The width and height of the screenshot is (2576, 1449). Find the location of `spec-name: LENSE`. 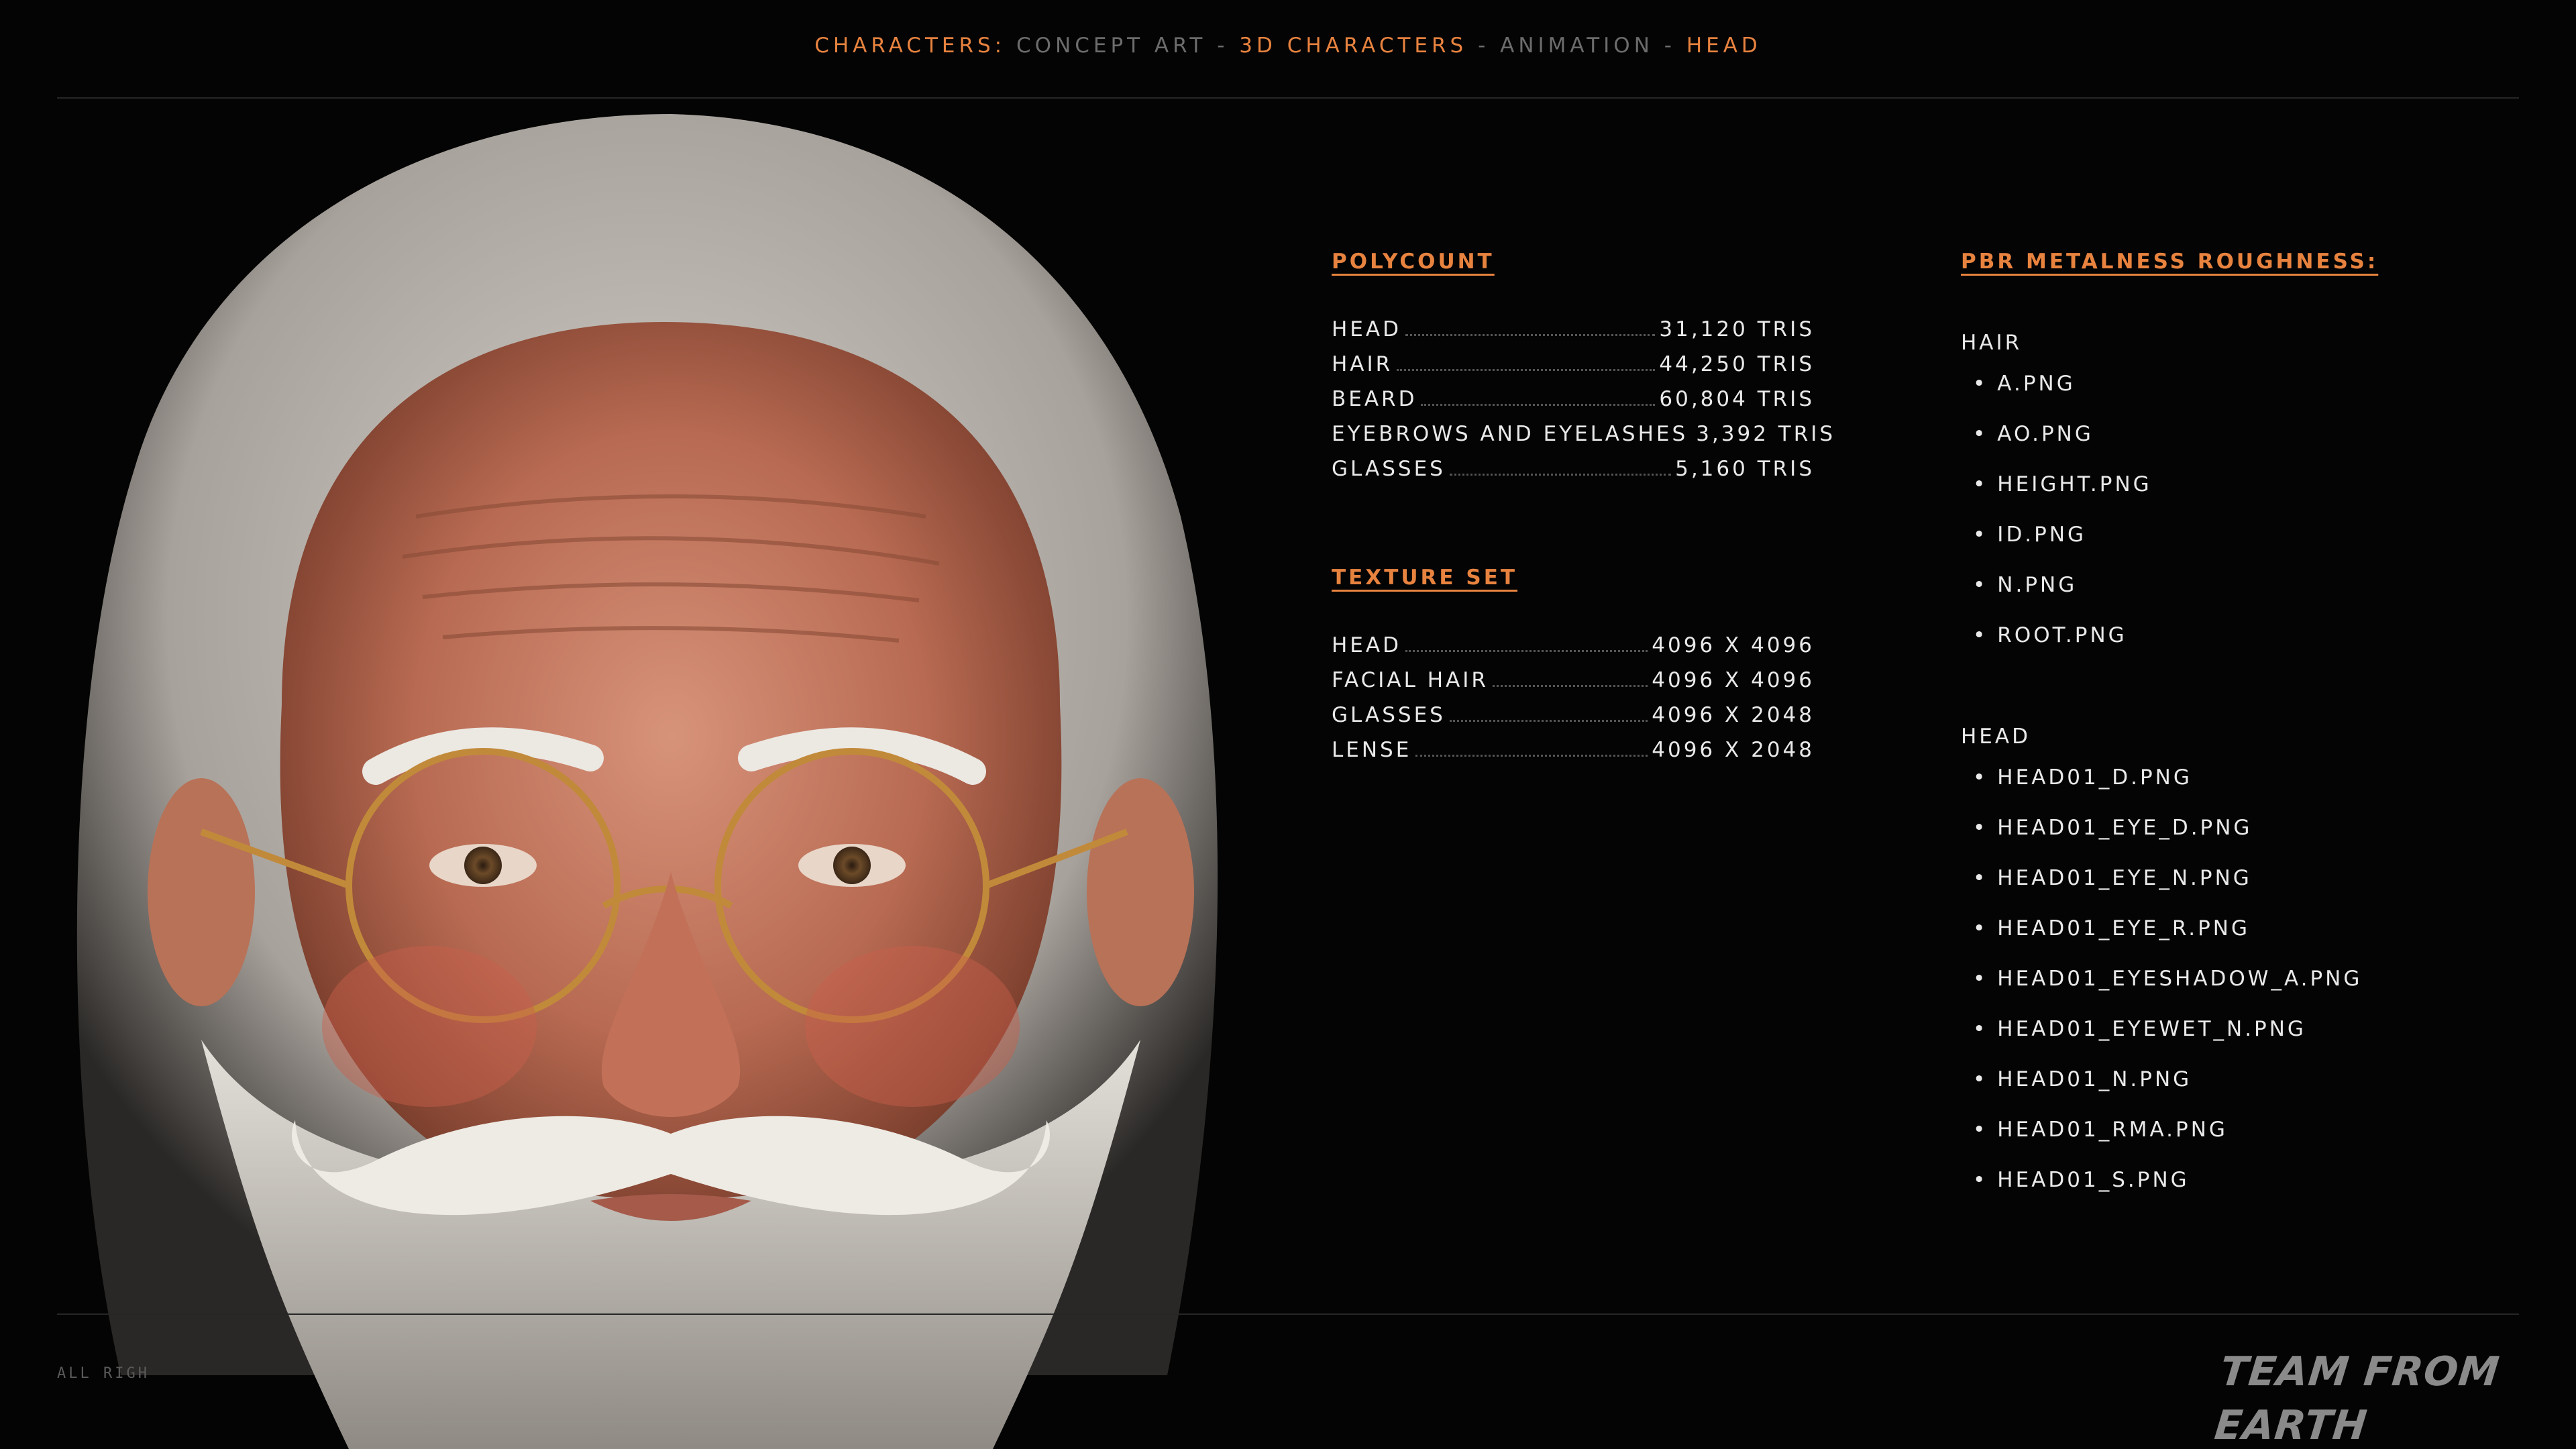

spec-name: LENSE is located at coordinates (1372, 750).